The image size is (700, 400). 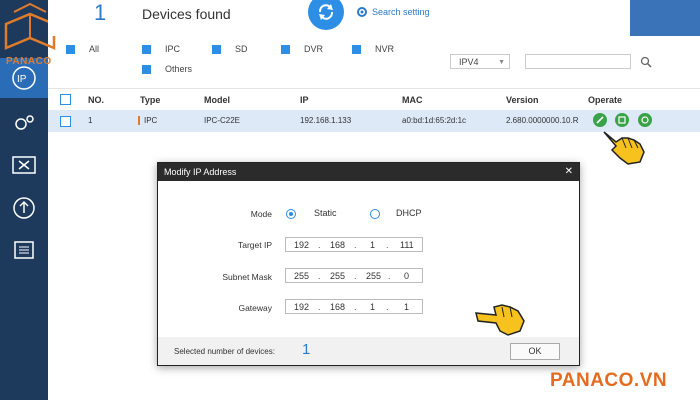 What do you see at coordinates (605, 100) in the screenshot?
I see `col-operate: Operate` at bounding box center [605, 100].